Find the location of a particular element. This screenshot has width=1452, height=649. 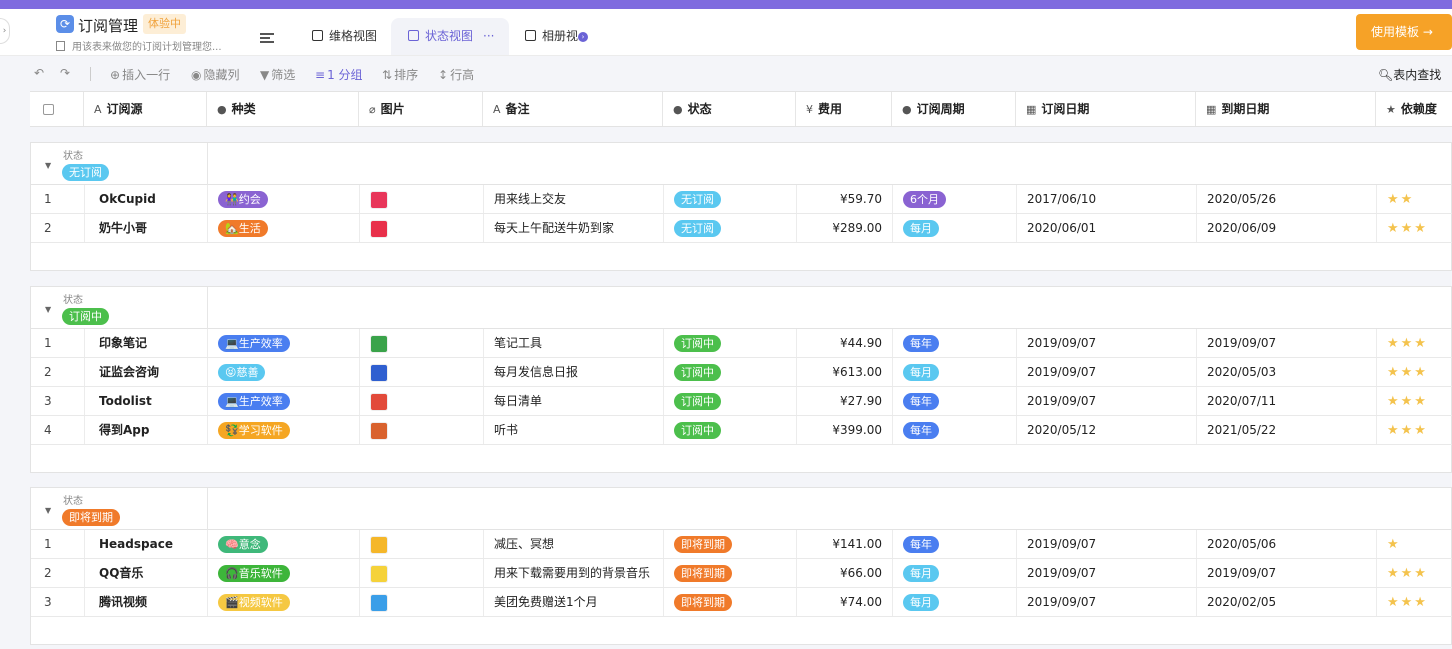

source-cell: 得到App is located at coordinates (145, 430).